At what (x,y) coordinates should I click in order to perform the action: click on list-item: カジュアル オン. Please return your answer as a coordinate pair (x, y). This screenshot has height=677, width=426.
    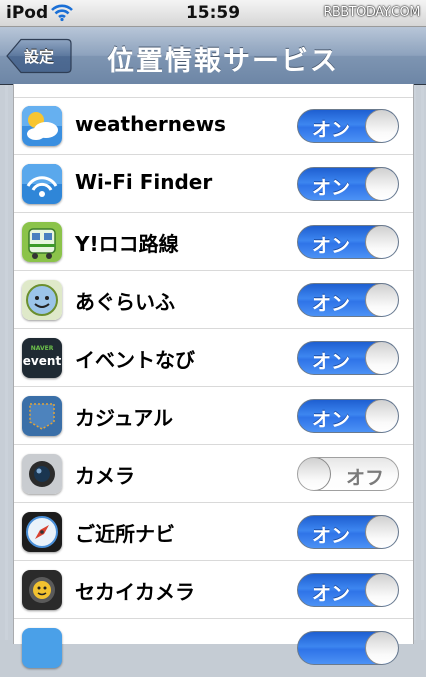
    Looking at the image, I should click on (213, 416).